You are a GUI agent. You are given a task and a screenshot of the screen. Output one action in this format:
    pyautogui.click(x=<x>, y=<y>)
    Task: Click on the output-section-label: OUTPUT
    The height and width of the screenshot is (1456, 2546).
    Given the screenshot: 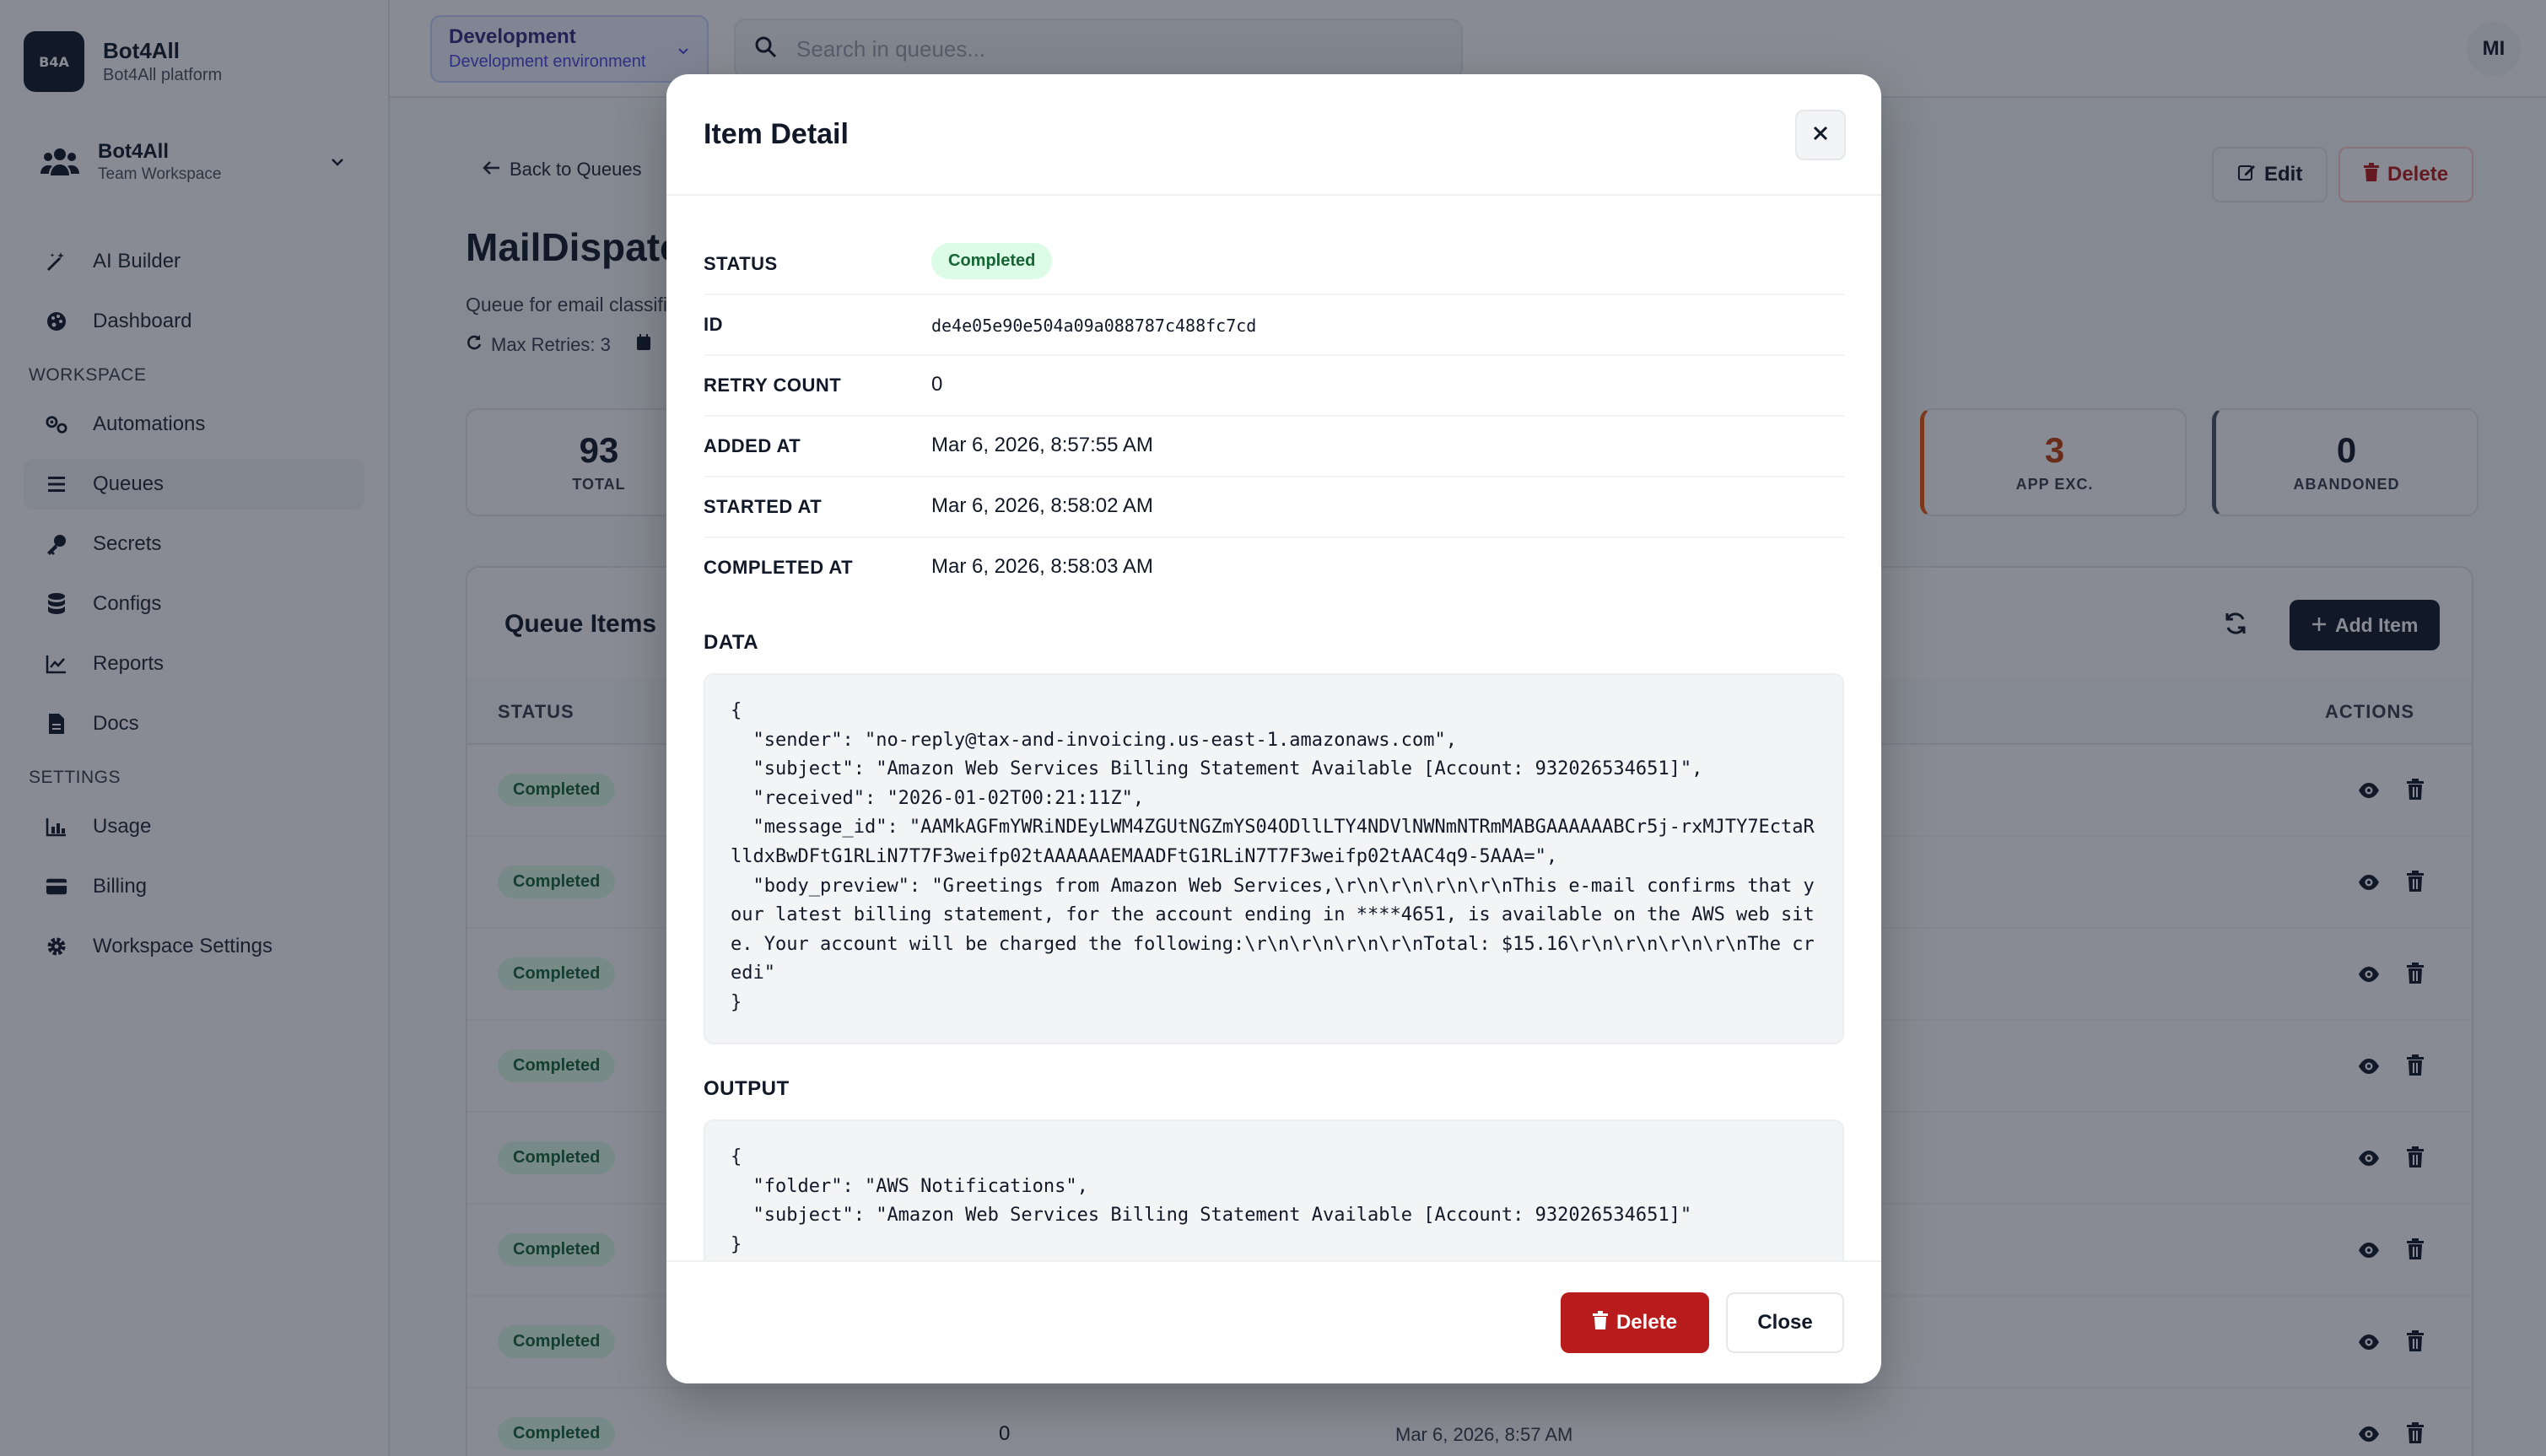 What is the action you would take?
    pyautogui.click(x=747, y=1088)
    